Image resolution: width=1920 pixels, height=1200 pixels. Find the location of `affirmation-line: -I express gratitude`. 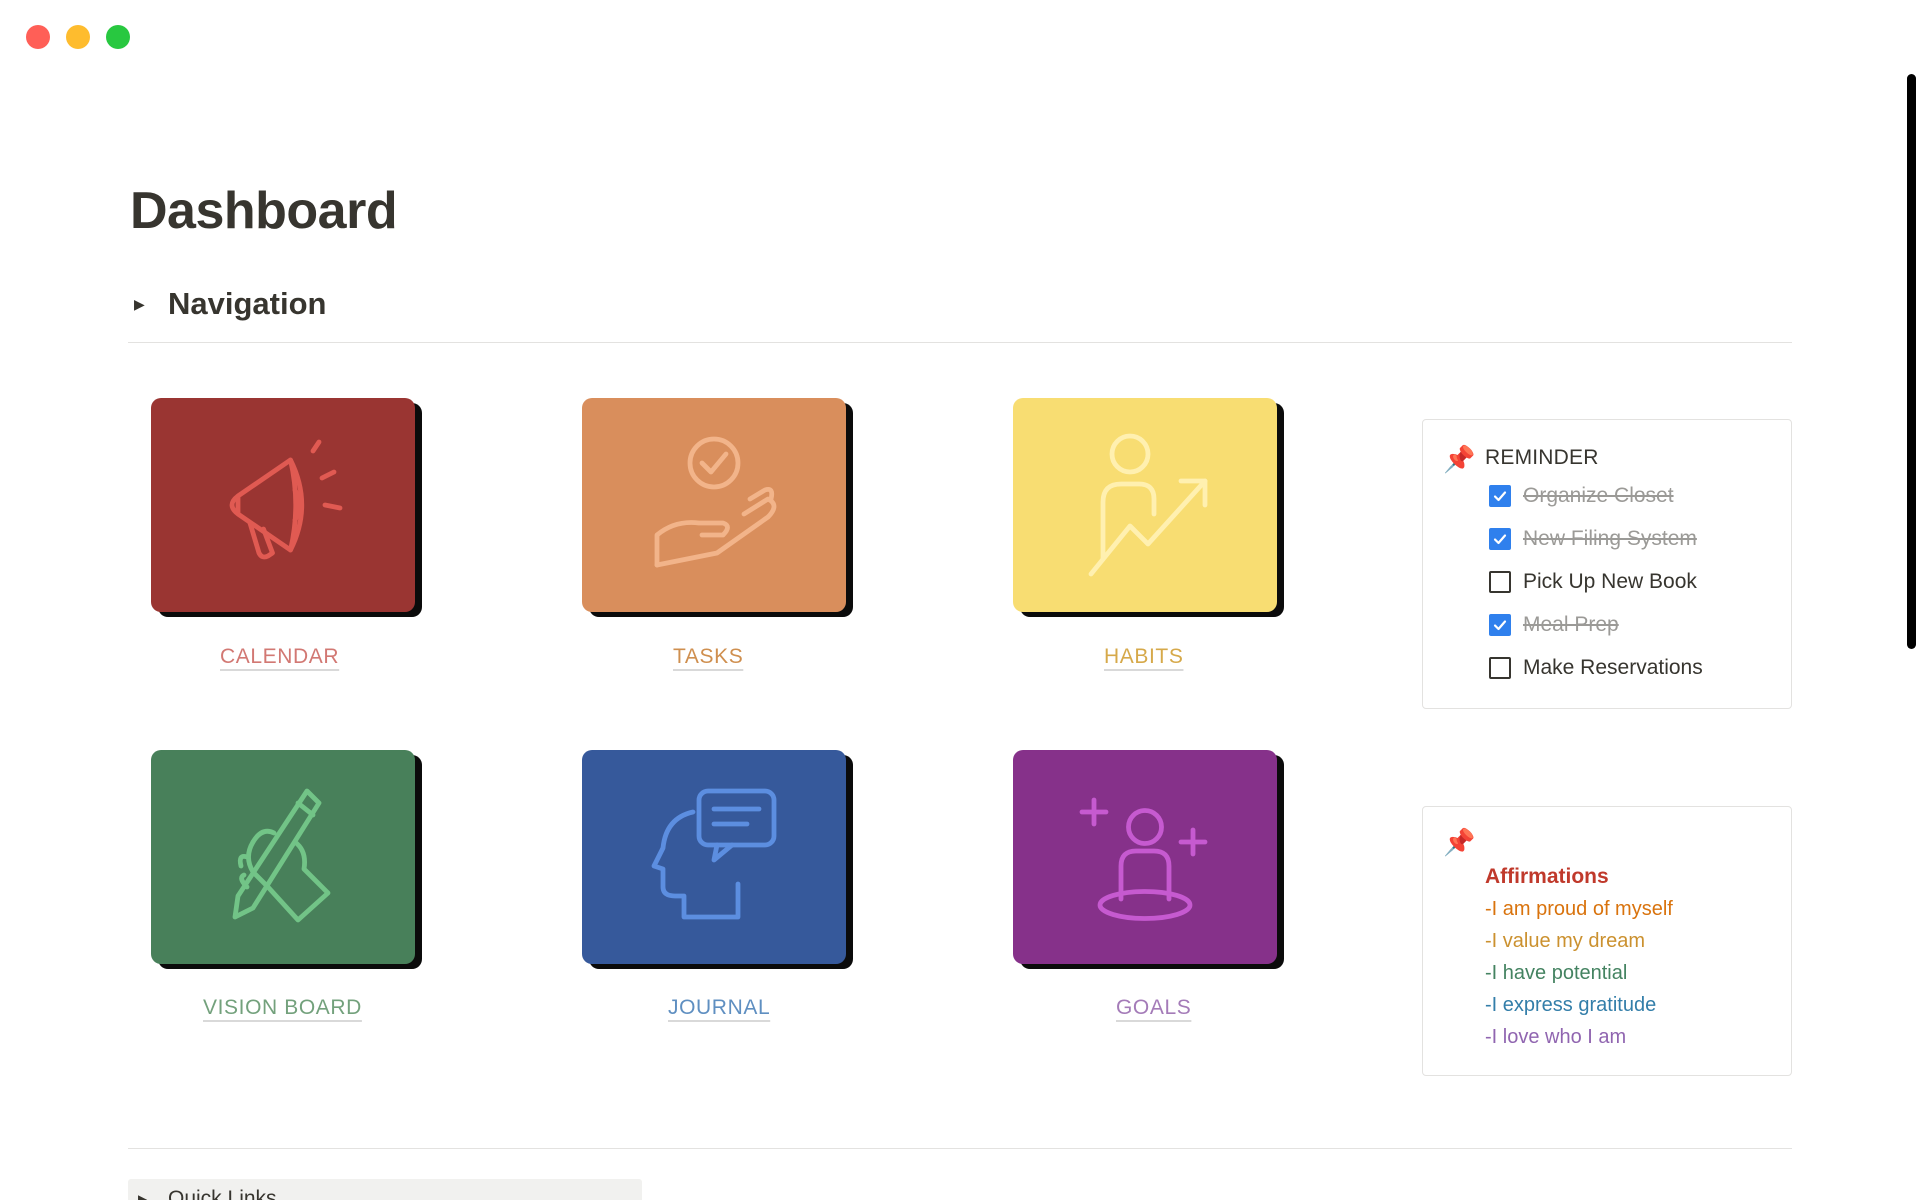

affirmation-line: -I express gratitude is located at coordinates (1571, 1005).